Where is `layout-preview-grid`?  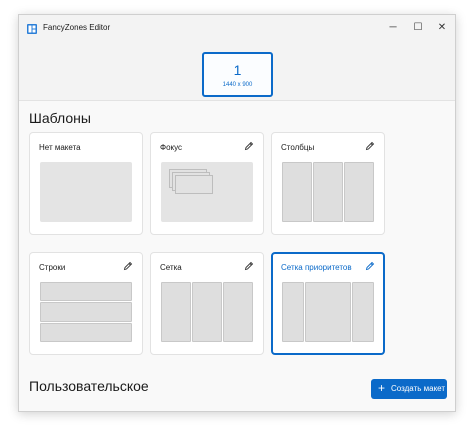 layout-preview-grid is located at coordinates (207, 312).